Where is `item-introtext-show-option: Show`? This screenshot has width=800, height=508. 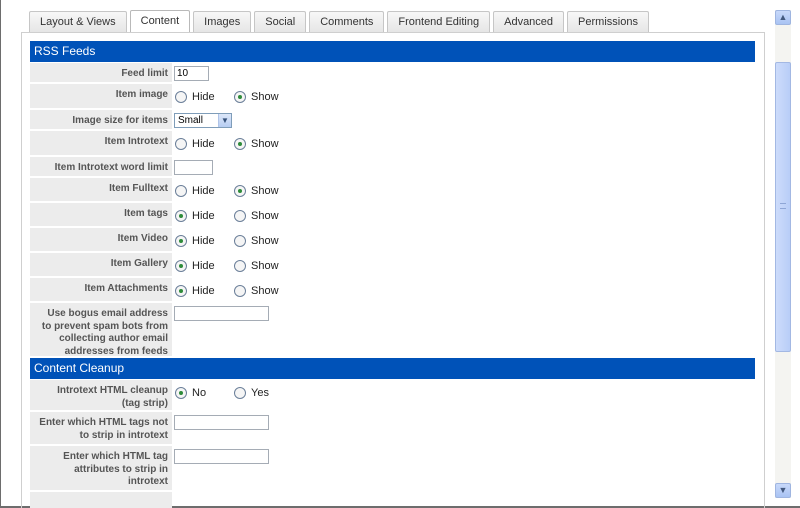
item-introtext-show-option: Show is located at coordinates (256, 144).